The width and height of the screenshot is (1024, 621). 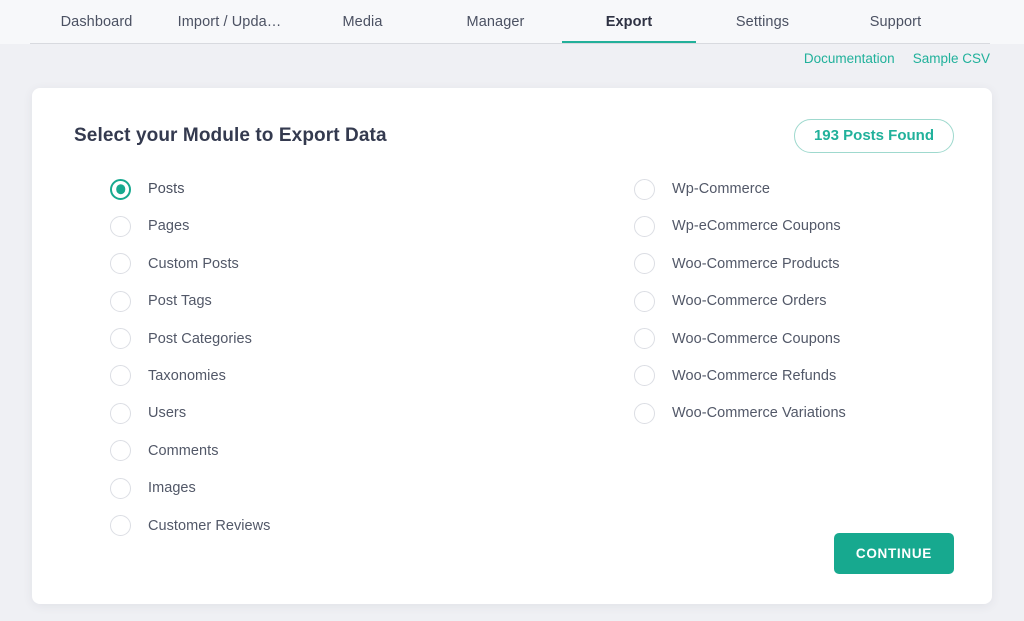 I want to click on option-label: Wp-eCommerce Coupons, so click(x=756, y=226).